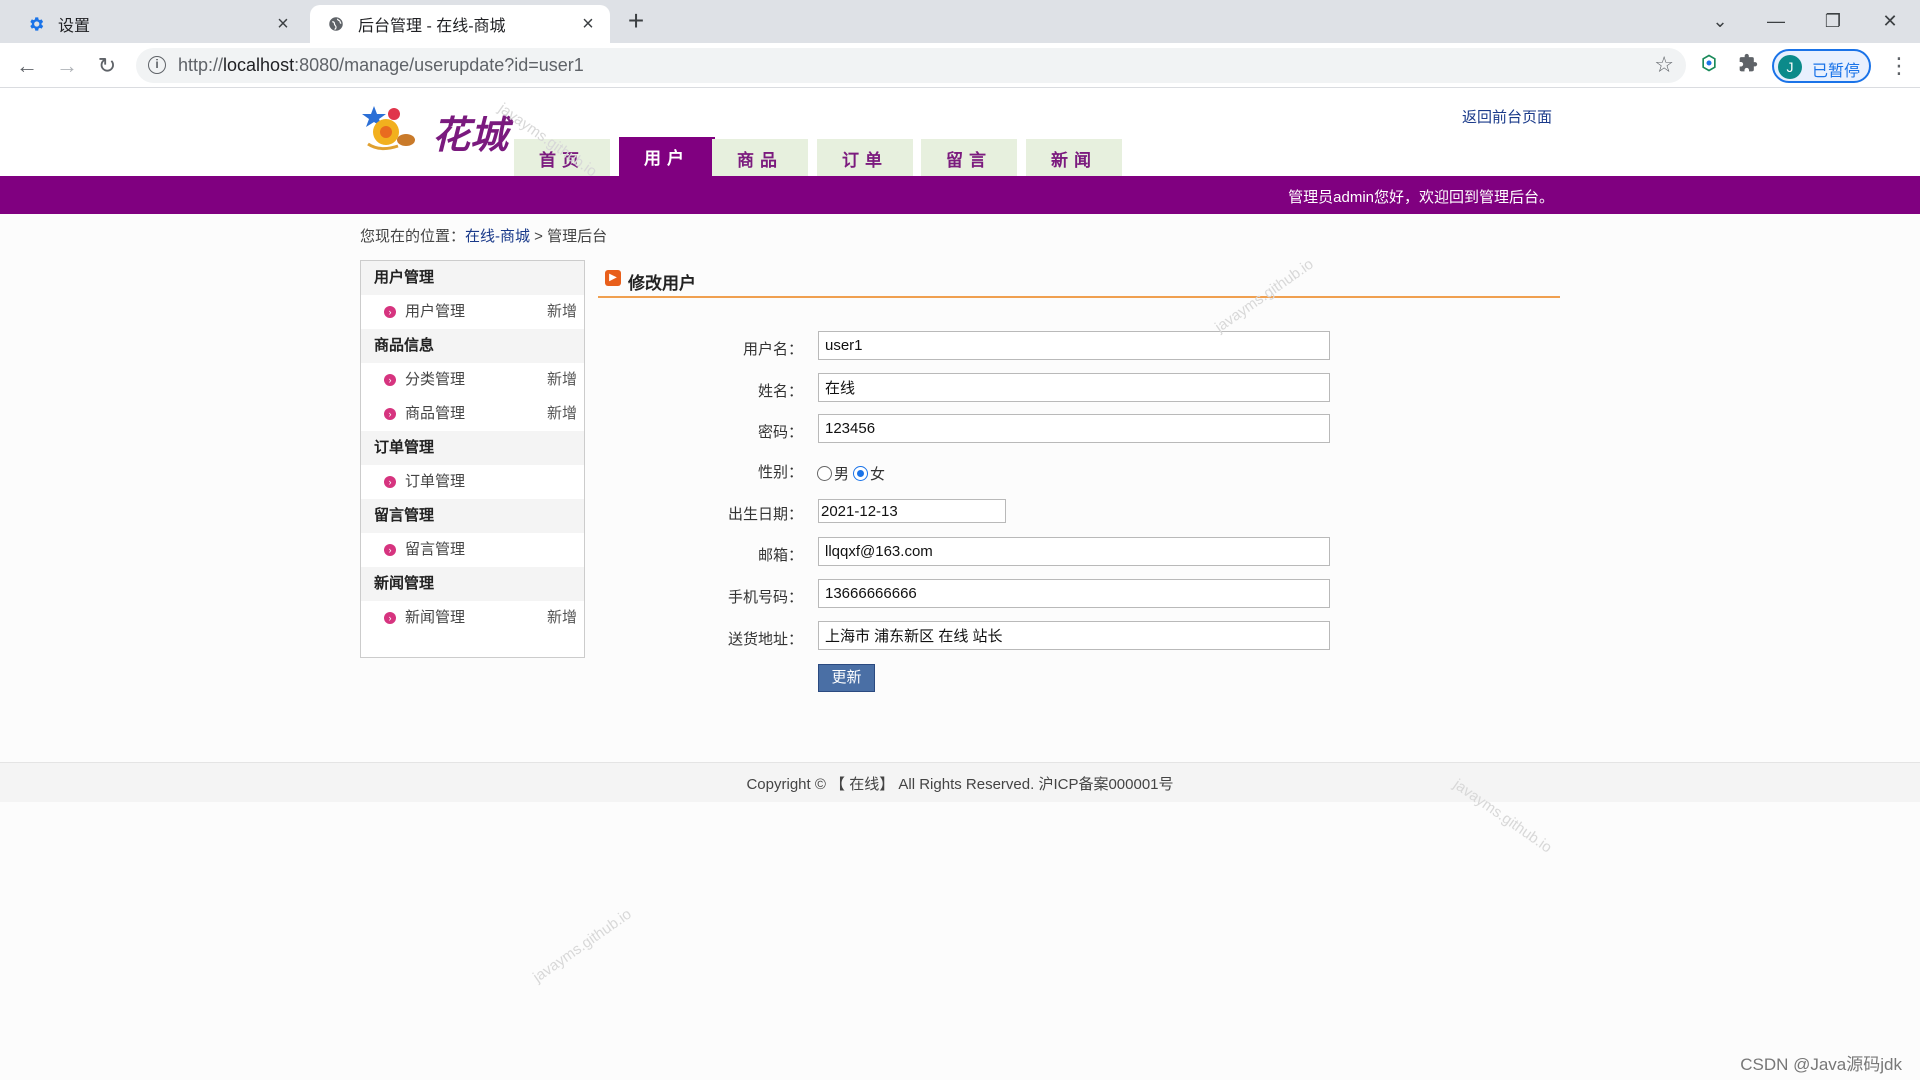  What do you see at coordinates (74, 26) in the screenshot?
I see `tab-title: 设置` at bounding box center [74, 26].